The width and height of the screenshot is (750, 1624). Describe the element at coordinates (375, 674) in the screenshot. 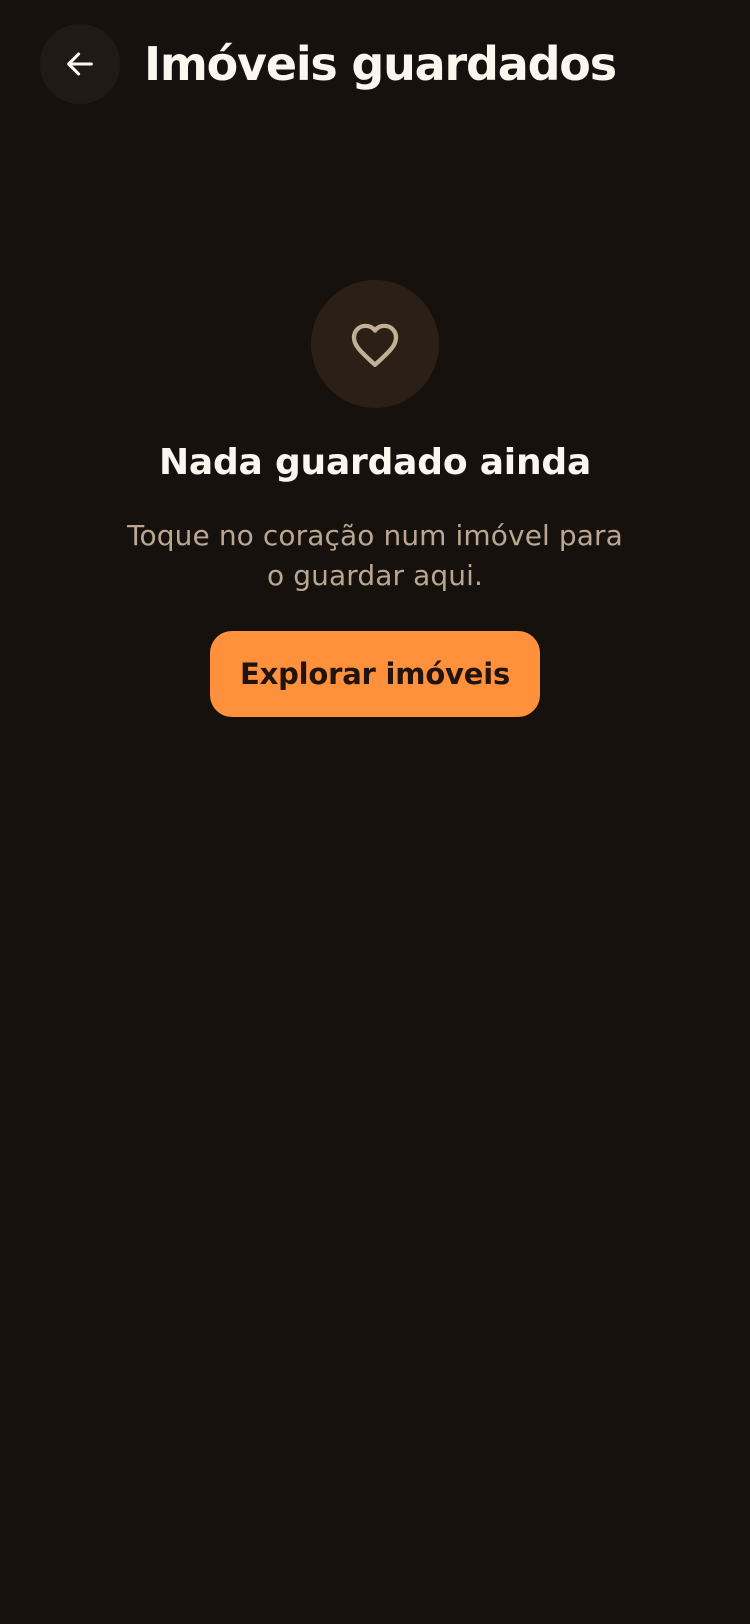

I see `explore-properties-button: Explorar imóveis` at that location.